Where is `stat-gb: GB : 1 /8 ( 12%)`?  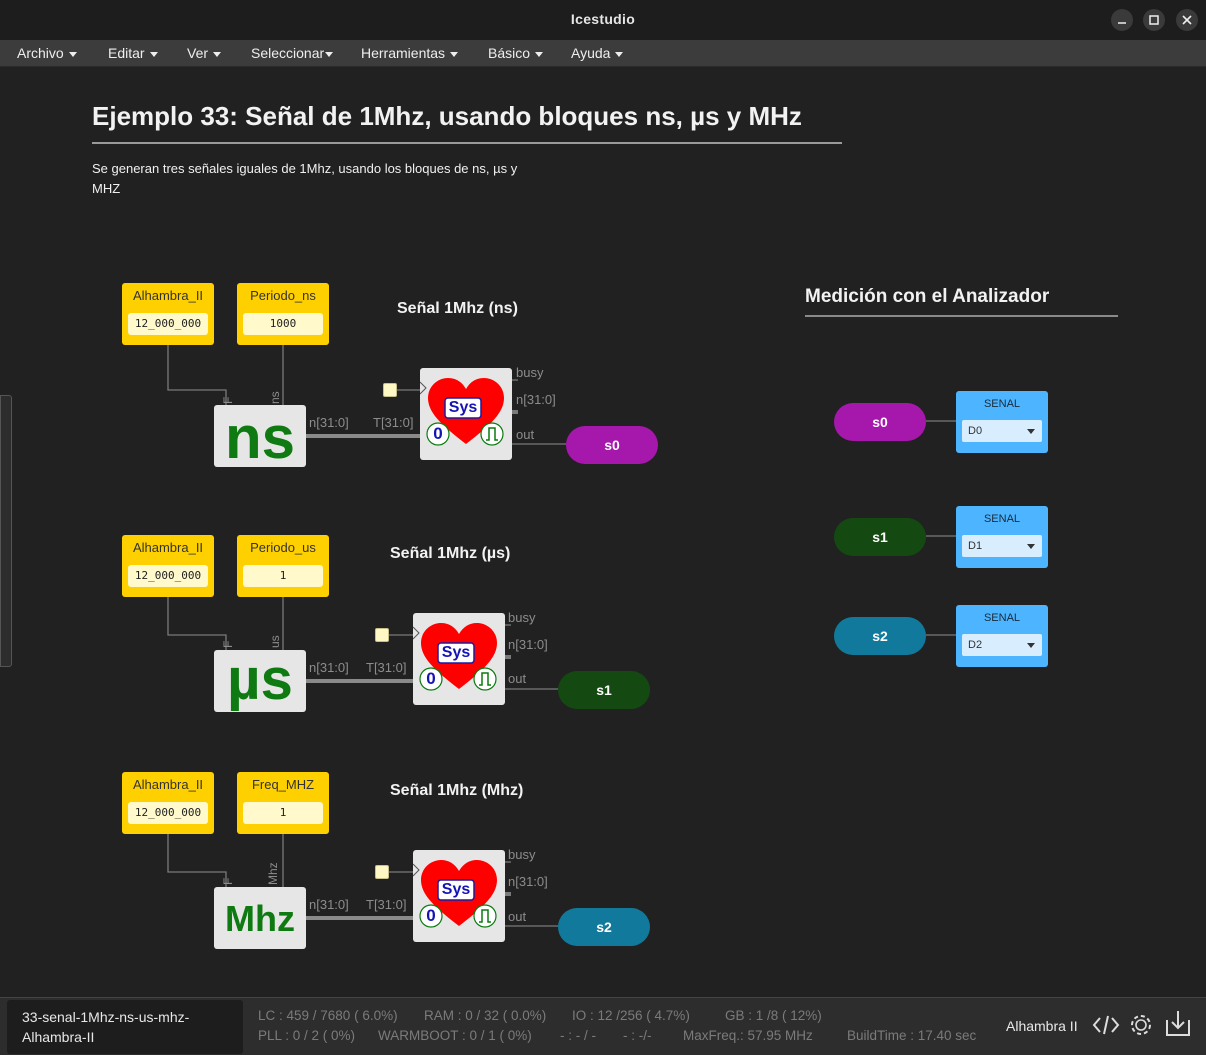 stat-gb: GB : 1 /8 ( 12%) is located at coordinates (773, 1015).